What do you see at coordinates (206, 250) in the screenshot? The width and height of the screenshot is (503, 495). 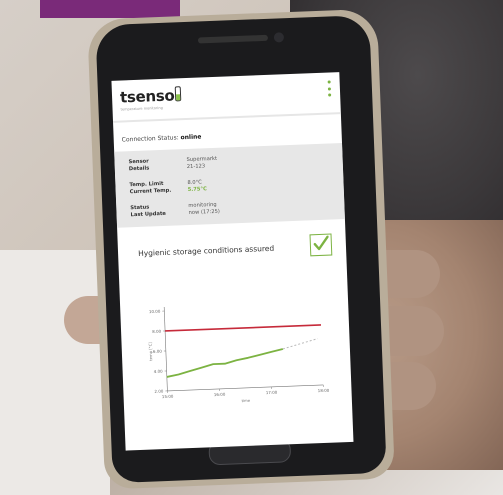 I see `hygiene-message: Hygienic storage conditions assured` at bounding box center [206, 250].